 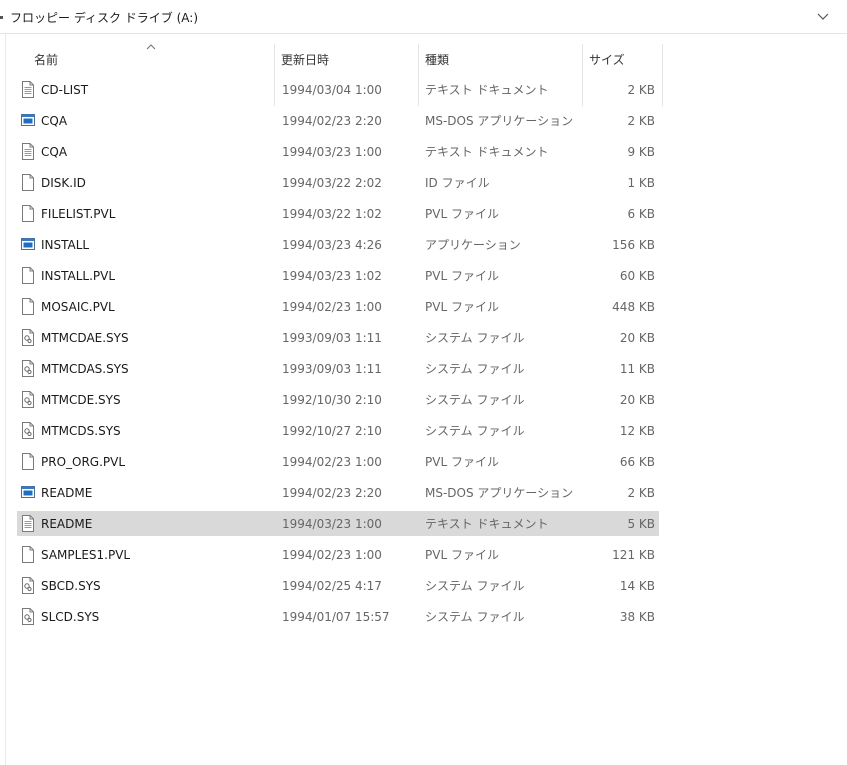 I want to click on file-row: INSTALL.PVL 1994/03/23 1:02 PVL ファイル 60 KB, so click(x=338, y=275).